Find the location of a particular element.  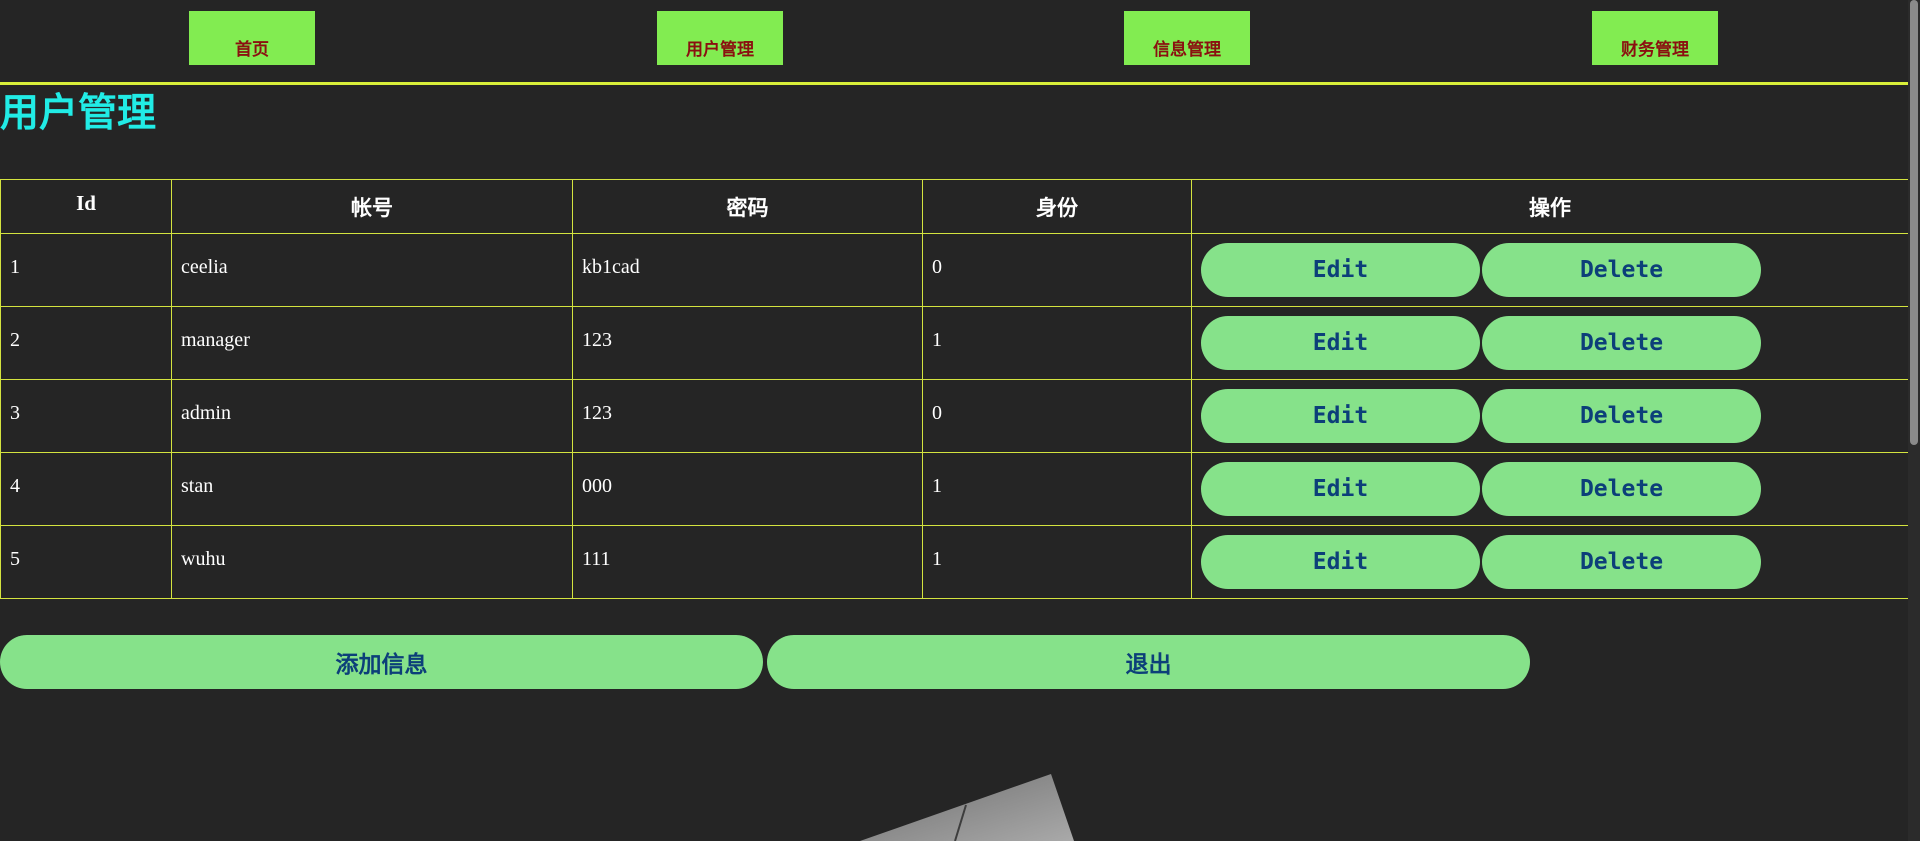

cell-id: 5 is located at coordinates (86, 562).